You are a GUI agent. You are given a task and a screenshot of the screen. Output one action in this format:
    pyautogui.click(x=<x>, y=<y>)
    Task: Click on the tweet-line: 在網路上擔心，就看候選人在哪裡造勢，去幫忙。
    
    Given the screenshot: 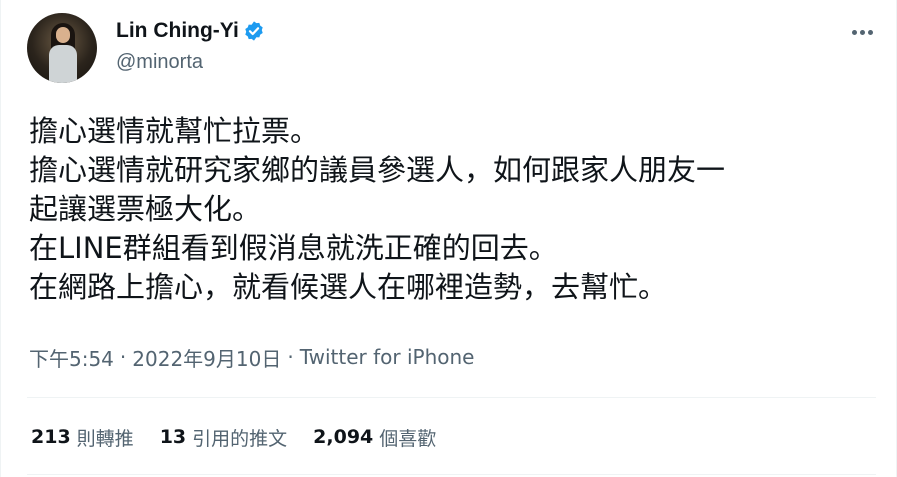 What is the action you would take?
    pyautogui.click(x=348, y=287)
    